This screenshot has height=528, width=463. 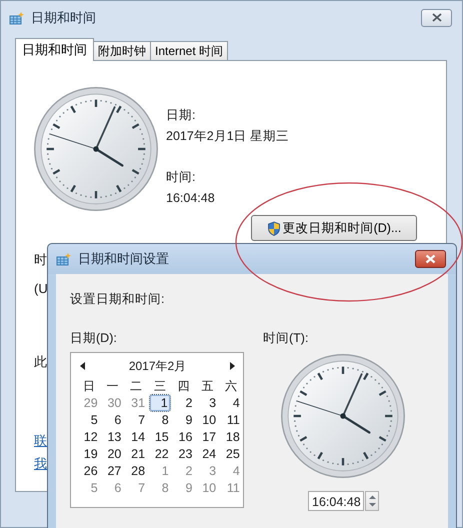 I want to click on previous-month-icon, so click(x=82, y=366).